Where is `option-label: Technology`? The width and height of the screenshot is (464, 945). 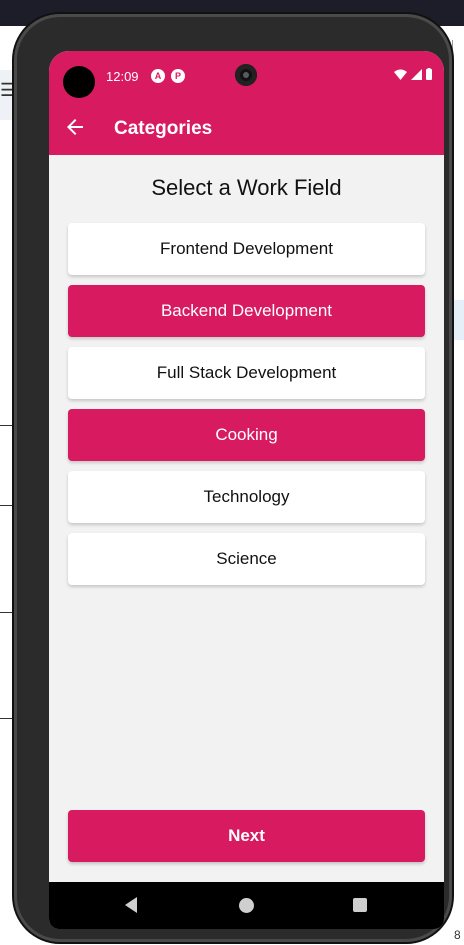 option-label: Technology is located at coordinates (246, 496).